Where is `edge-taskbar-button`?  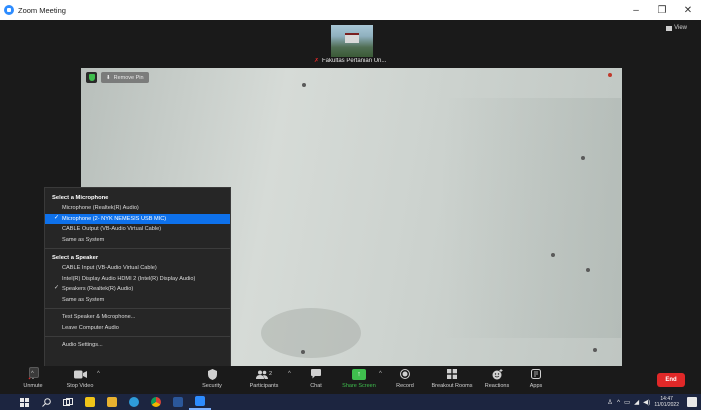 edge-taskbar-button is located at coordinates (134, 402).